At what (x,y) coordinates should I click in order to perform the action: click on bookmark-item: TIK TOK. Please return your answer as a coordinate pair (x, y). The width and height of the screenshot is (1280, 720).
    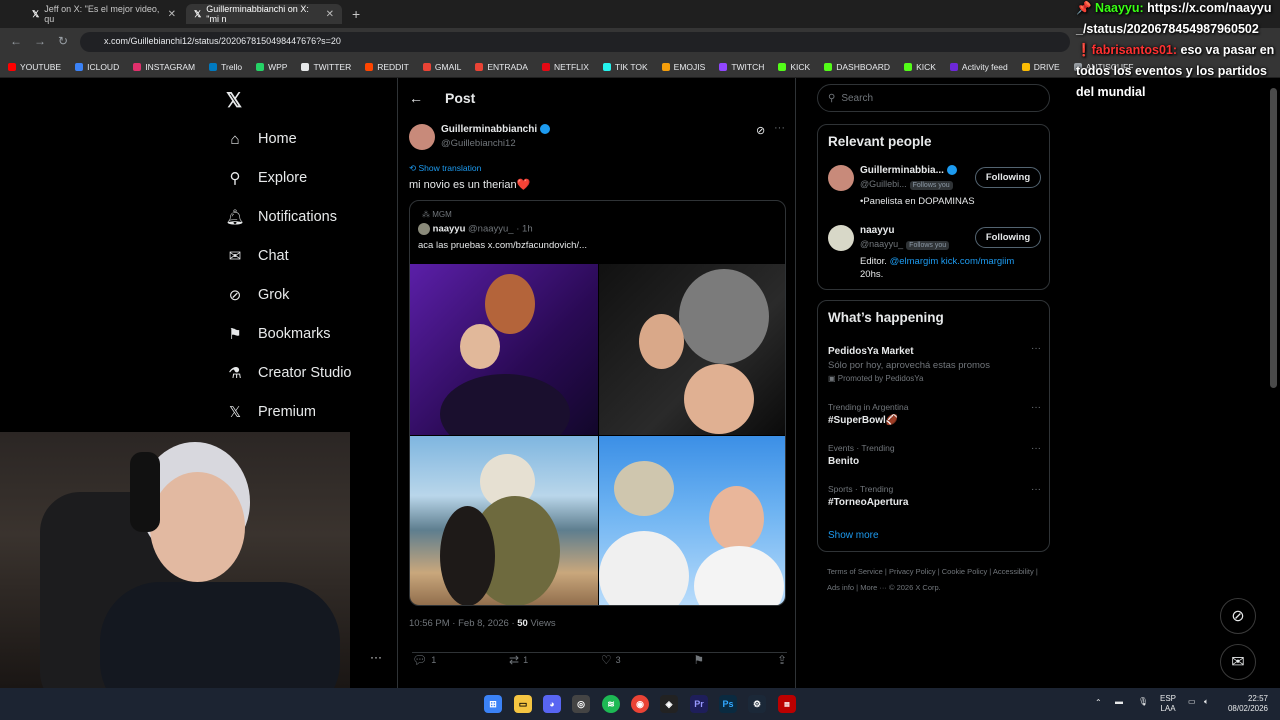
    Looking at the image, I should click on (625, 67).